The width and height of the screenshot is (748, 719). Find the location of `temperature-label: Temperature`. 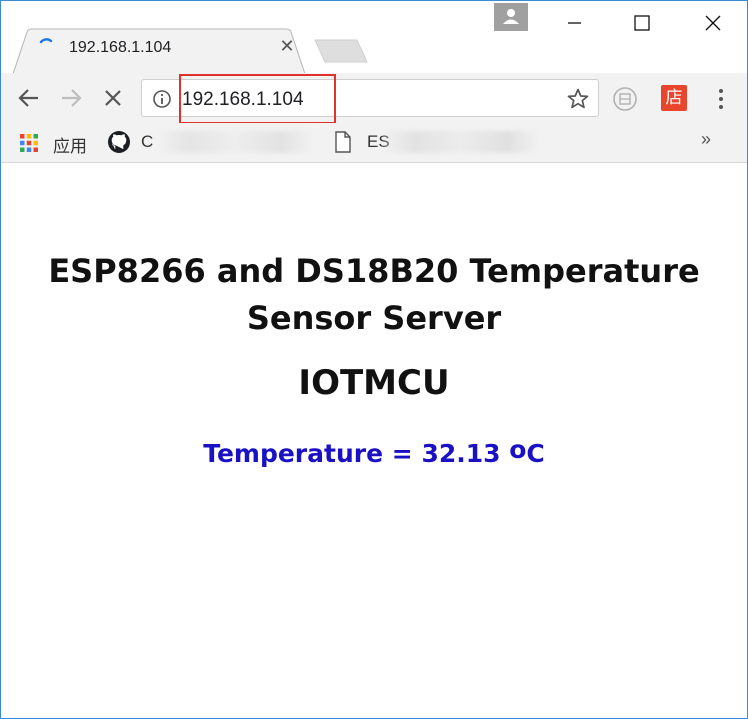

temperature-label: Temperature is located at coordinates (293, 453).